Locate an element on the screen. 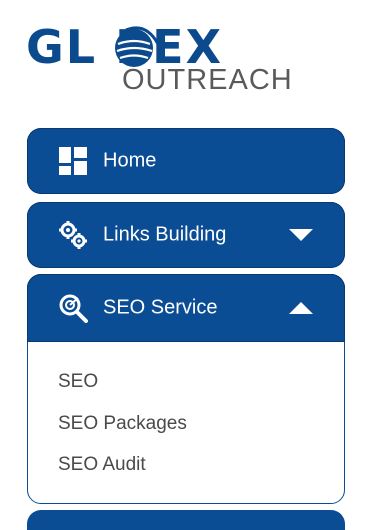 Image resolution: width=366 pixels, height=530 pixels. gears-icon is located at coordinates (73, 235).